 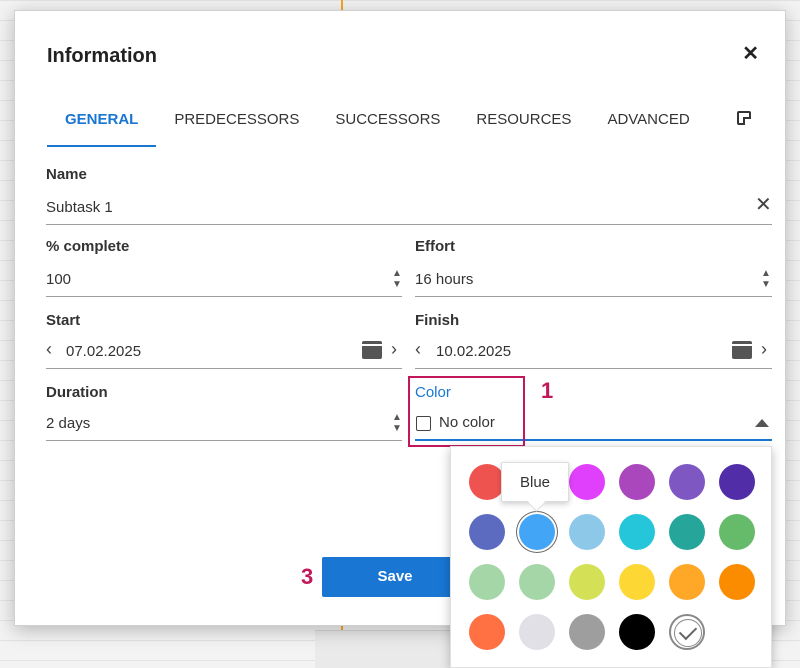 I want to click on start-label: Start, so click(x=63, y=320).